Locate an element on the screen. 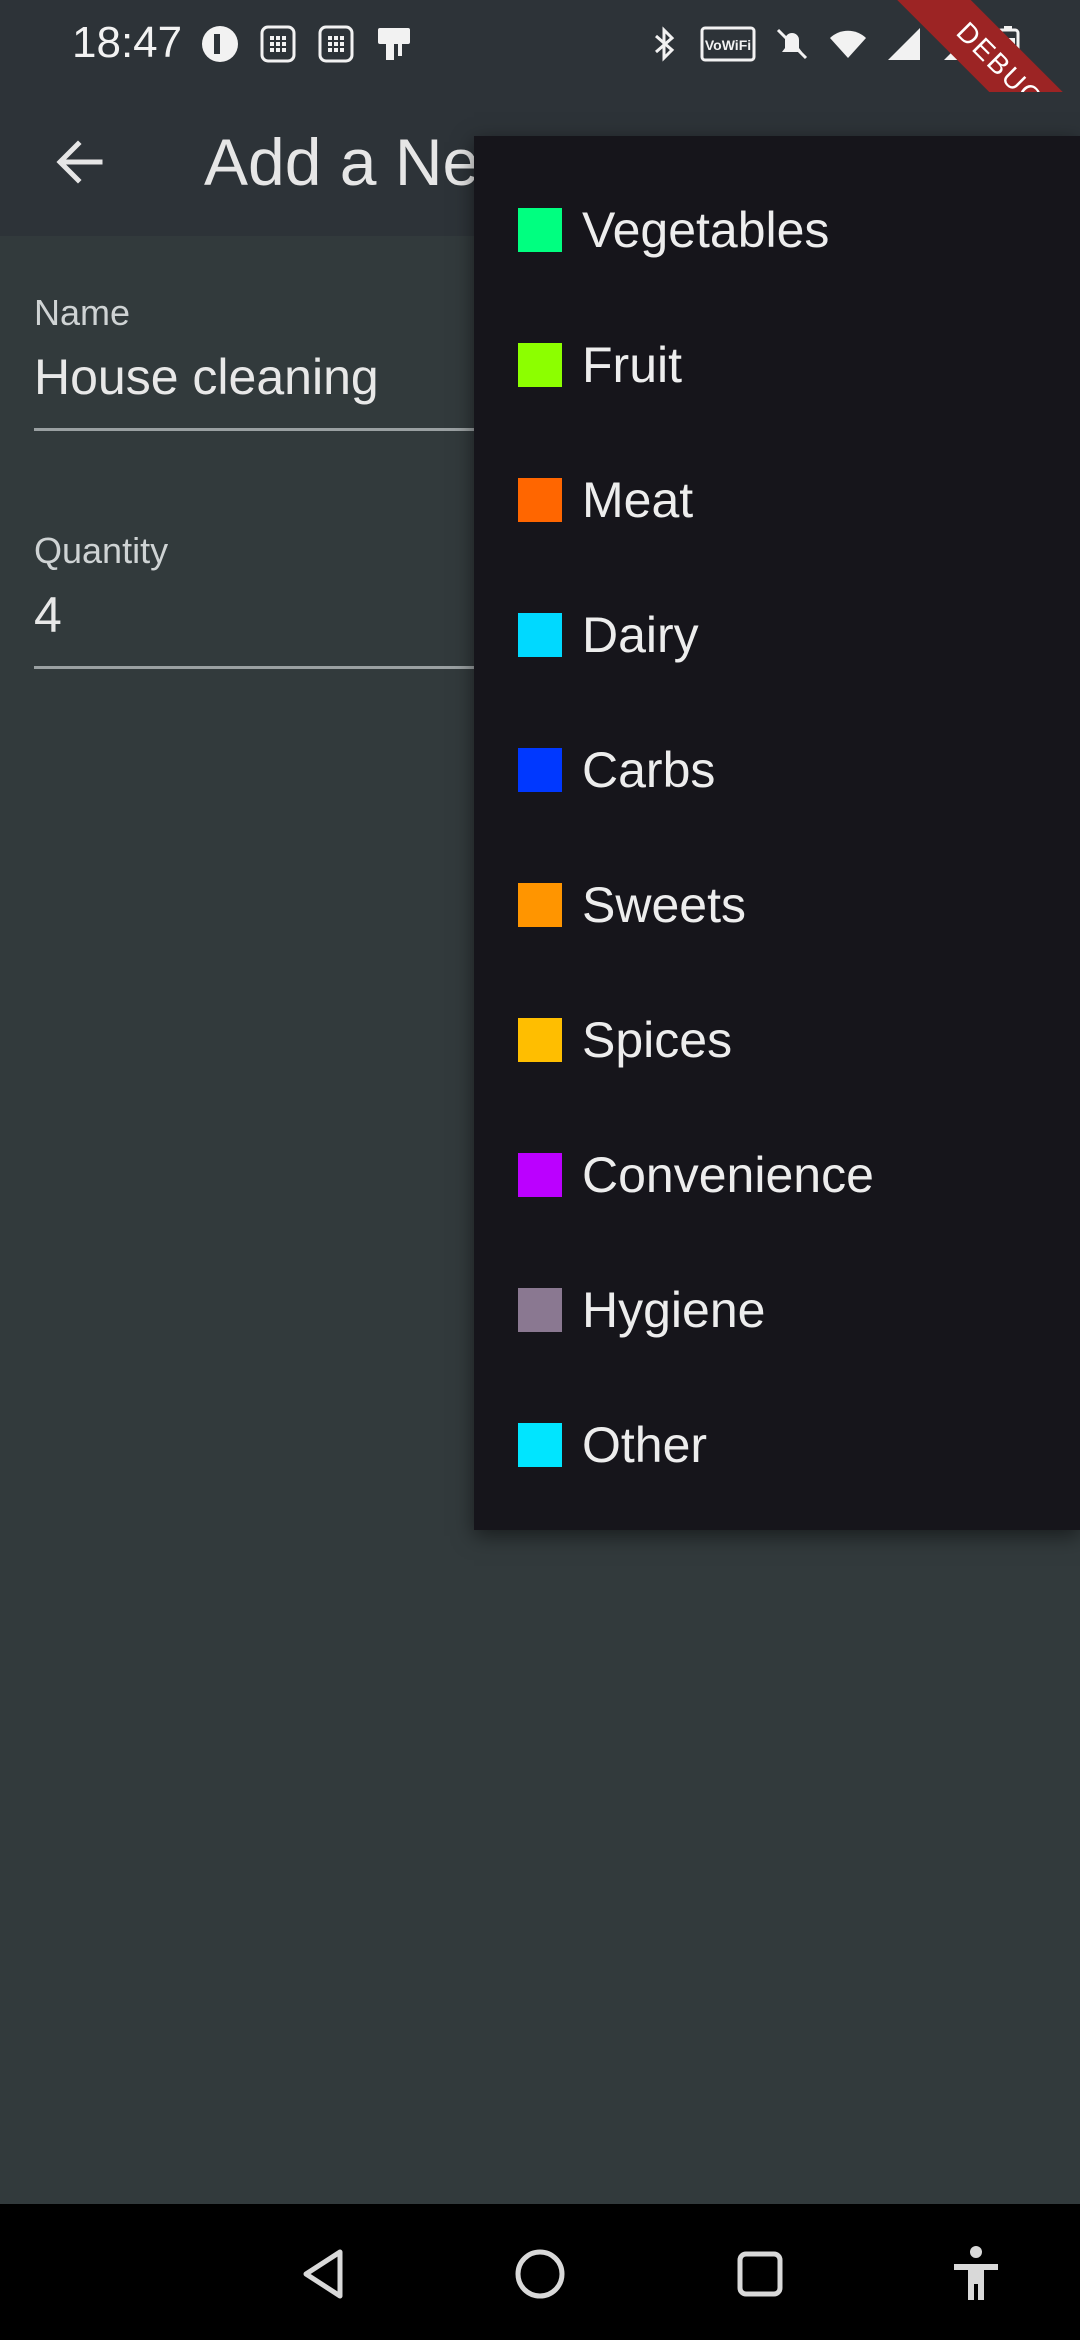 This screenshot has width=1080, height=2340. bluetooth-icon is located at coordinates (665, 44).